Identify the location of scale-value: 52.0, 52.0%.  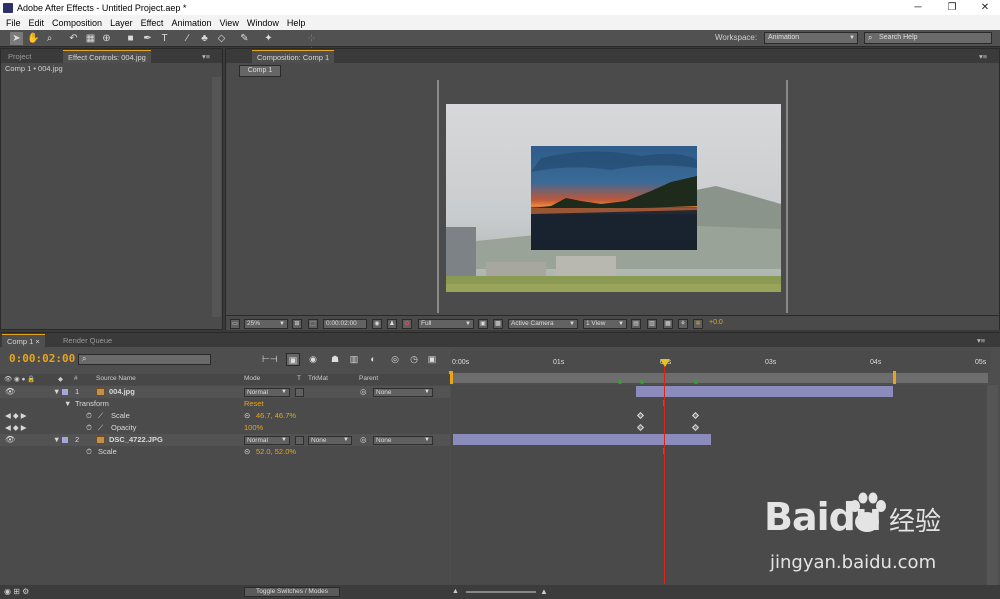
(276, 452).